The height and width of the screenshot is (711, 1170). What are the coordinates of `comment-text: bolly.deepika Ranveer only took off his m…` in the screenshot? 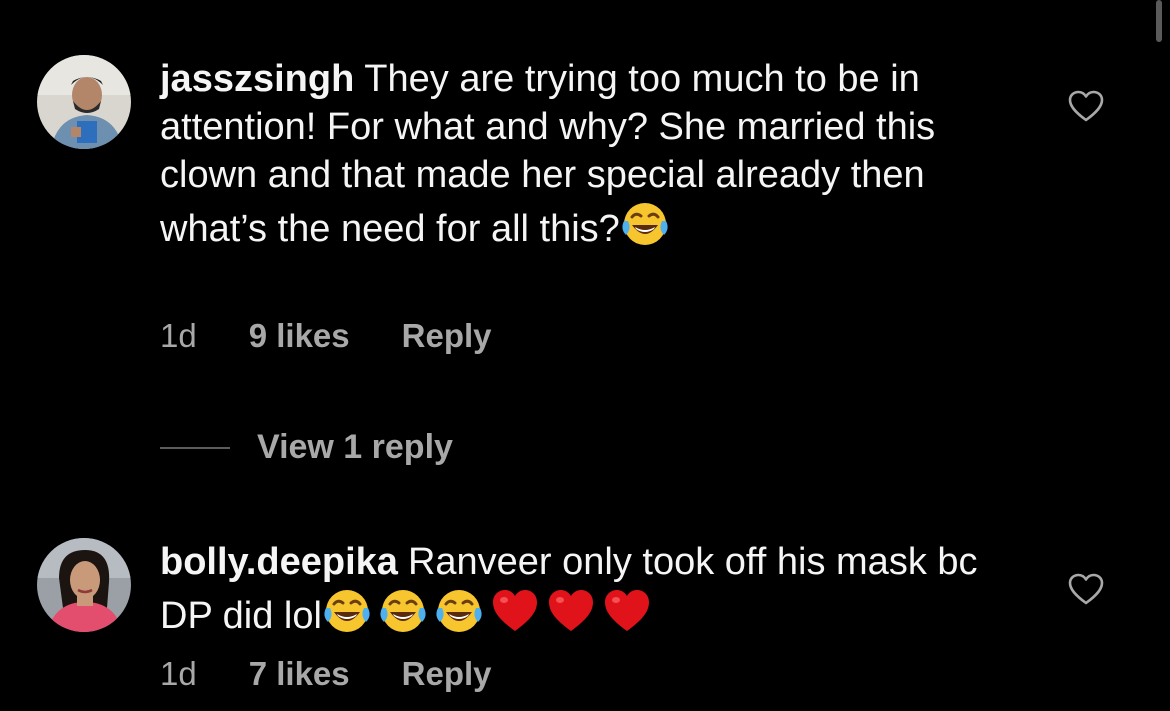 It's located at (590, 589).